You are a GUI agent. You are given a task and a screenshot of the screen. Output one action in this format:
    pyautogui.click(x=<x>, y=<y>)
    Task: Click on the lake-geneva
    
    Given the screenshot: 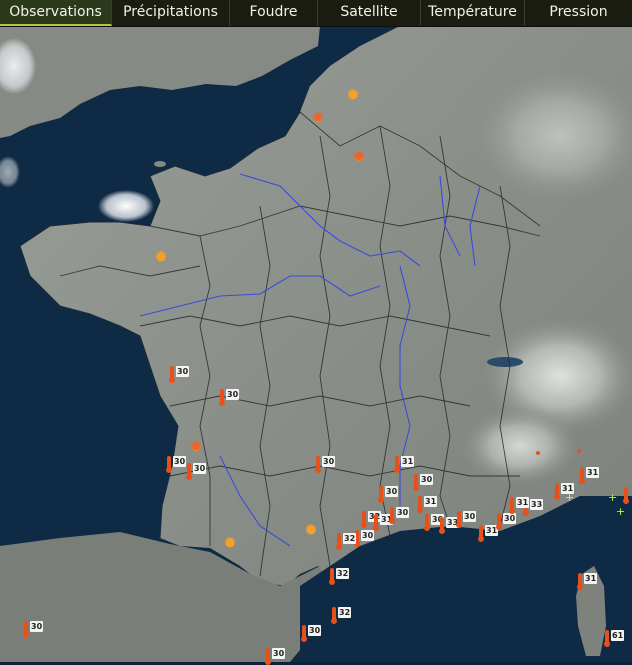 What is the action you would take?
    pyautogui.click(x=505, y=362)
    